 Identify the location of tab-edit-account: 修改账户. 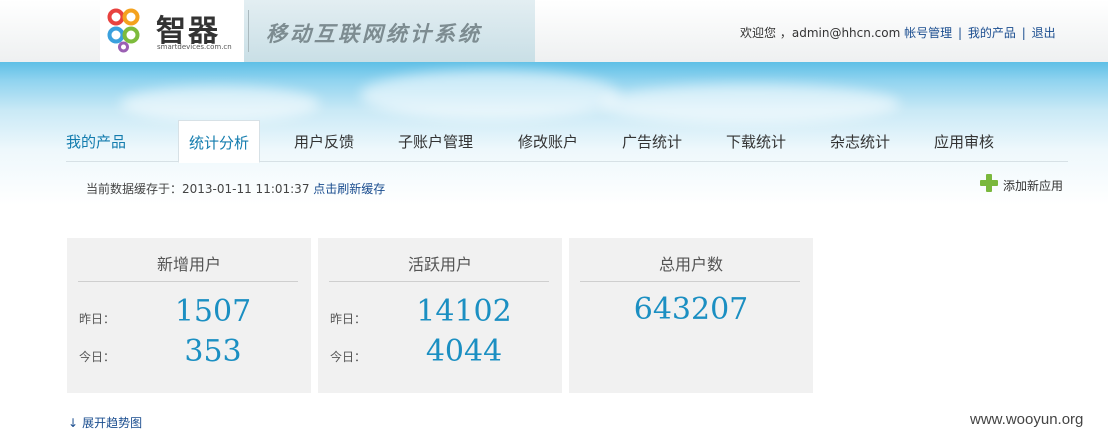
(548, 141).